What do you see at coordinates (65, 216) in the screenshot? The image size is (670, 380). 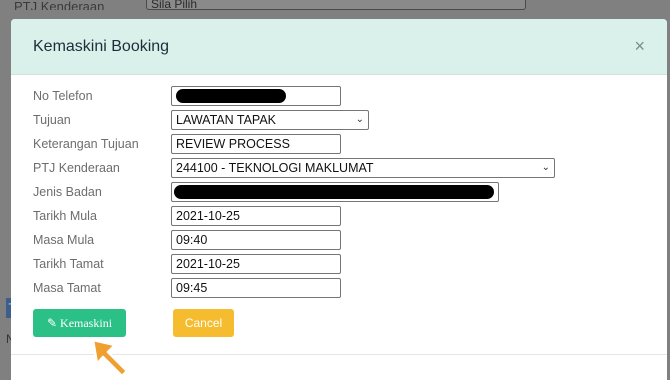 I see `label-tarikh-mula: Tarikh Mula` at bounding box center [65, 216].